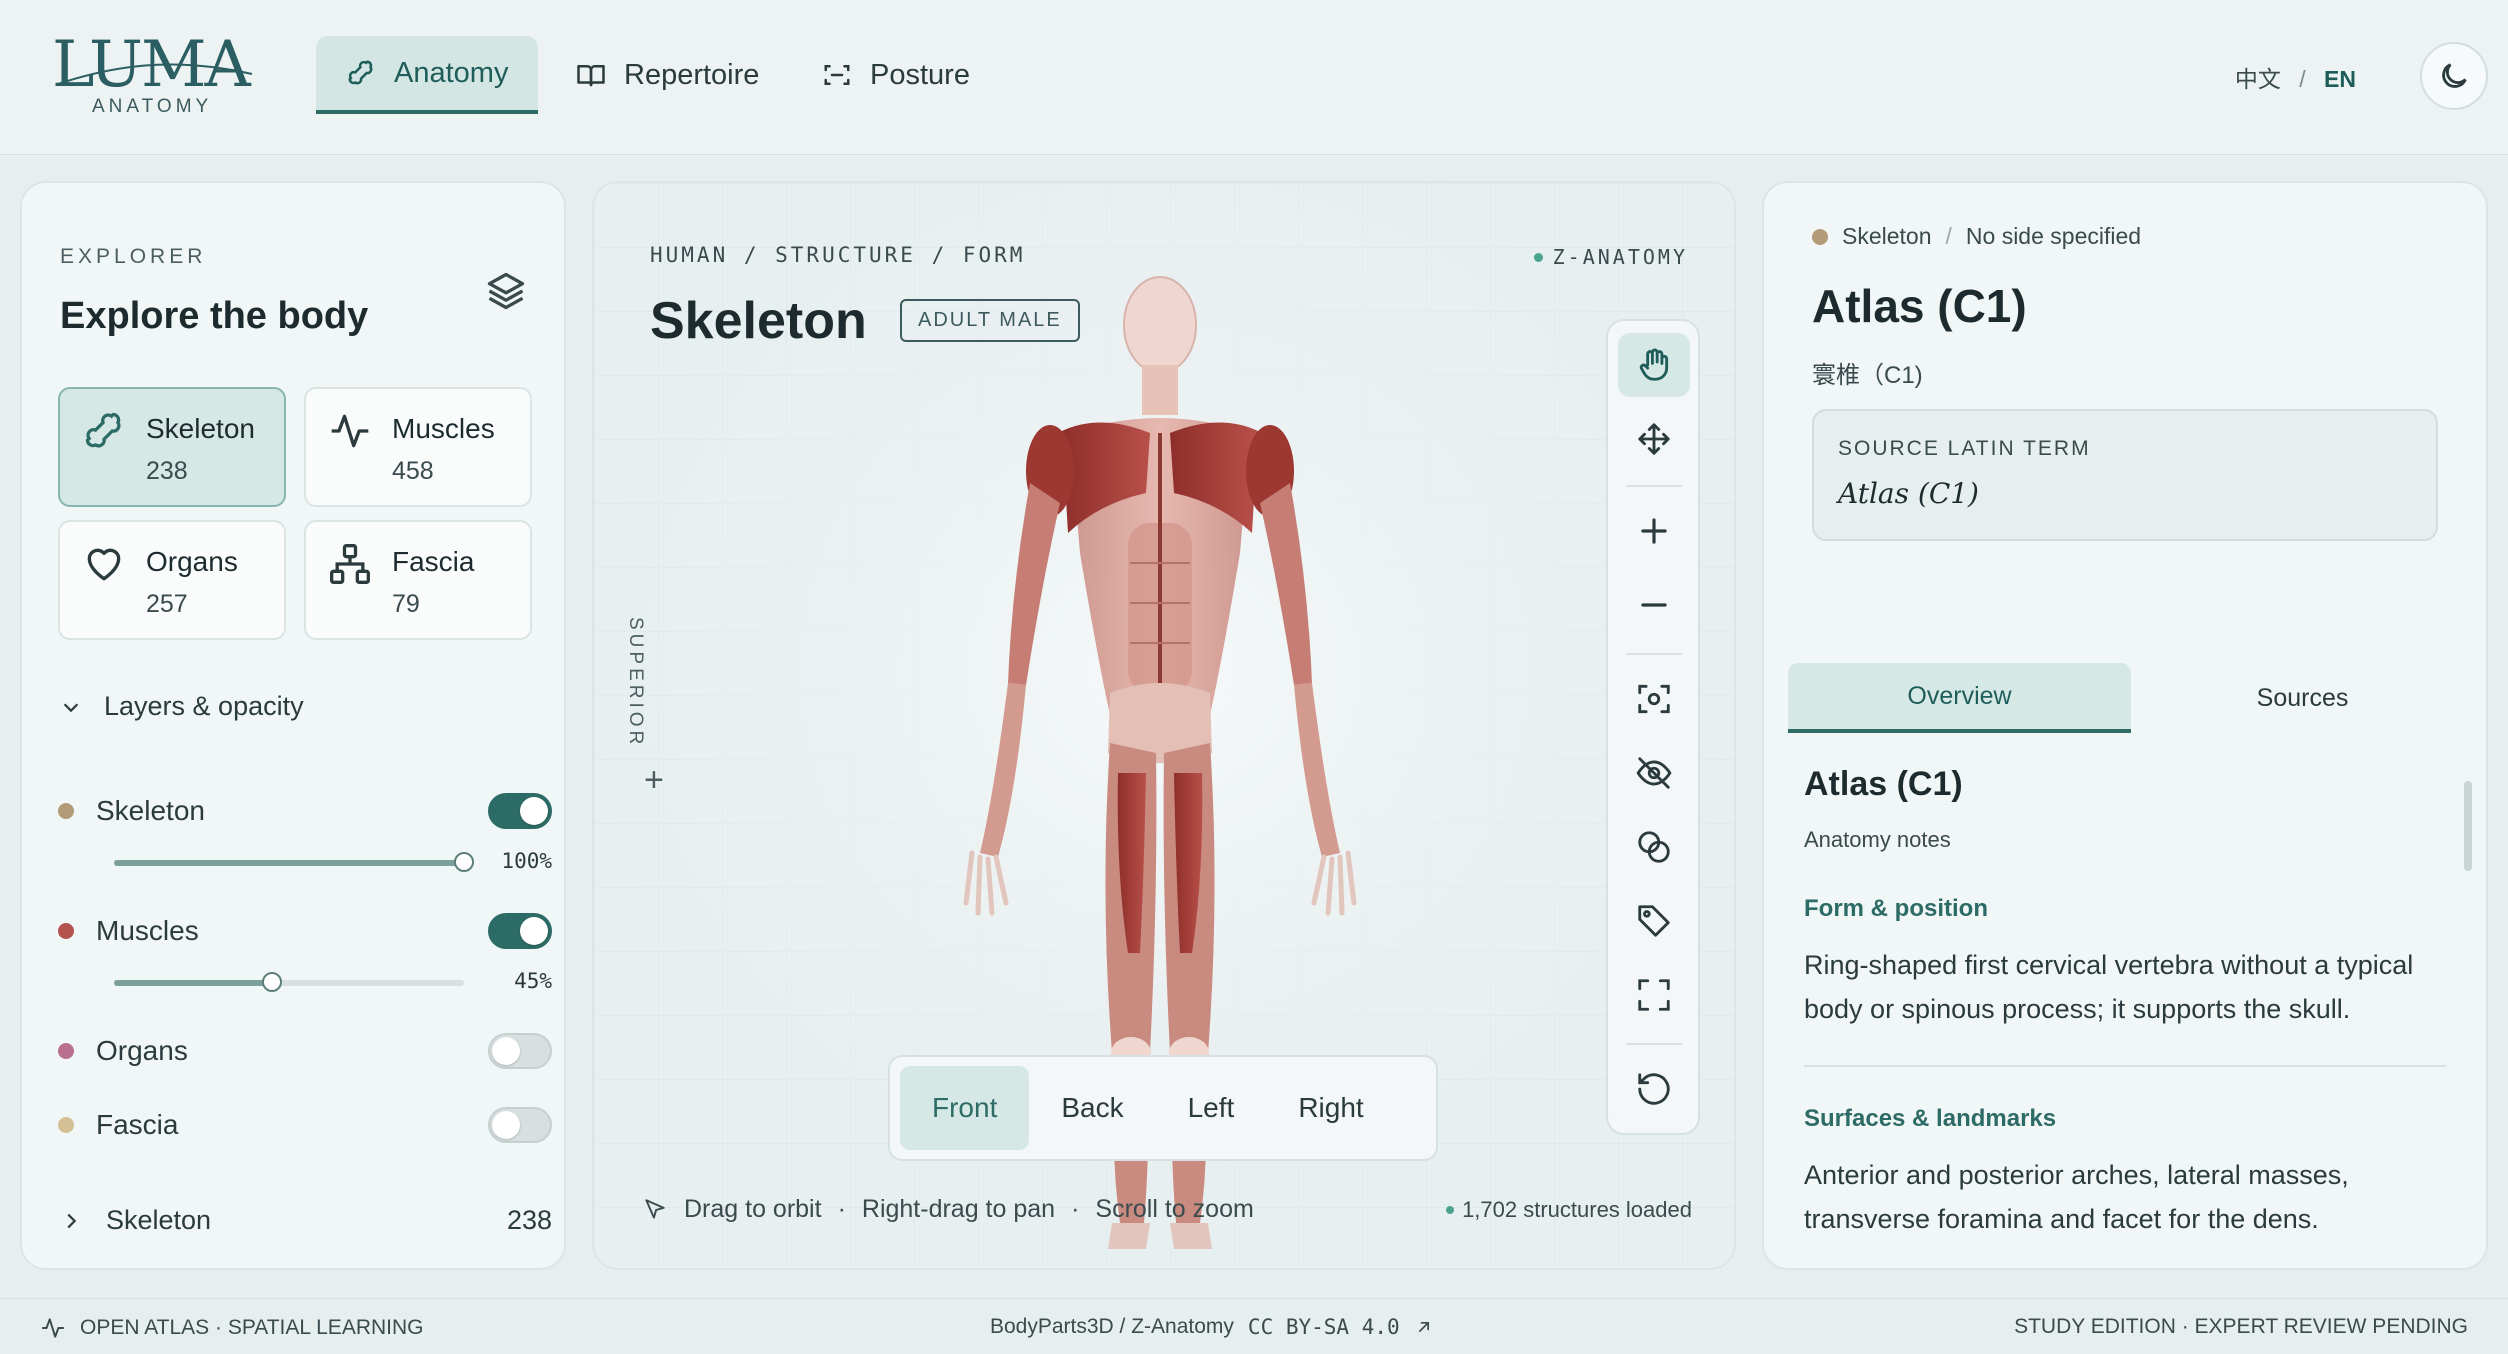 This screenshot has width=2508, height=1354. What do you see at coordinates (1450, 1210) in the screenshot?
I see `status-dot` at bounding box center [1450, 1210].